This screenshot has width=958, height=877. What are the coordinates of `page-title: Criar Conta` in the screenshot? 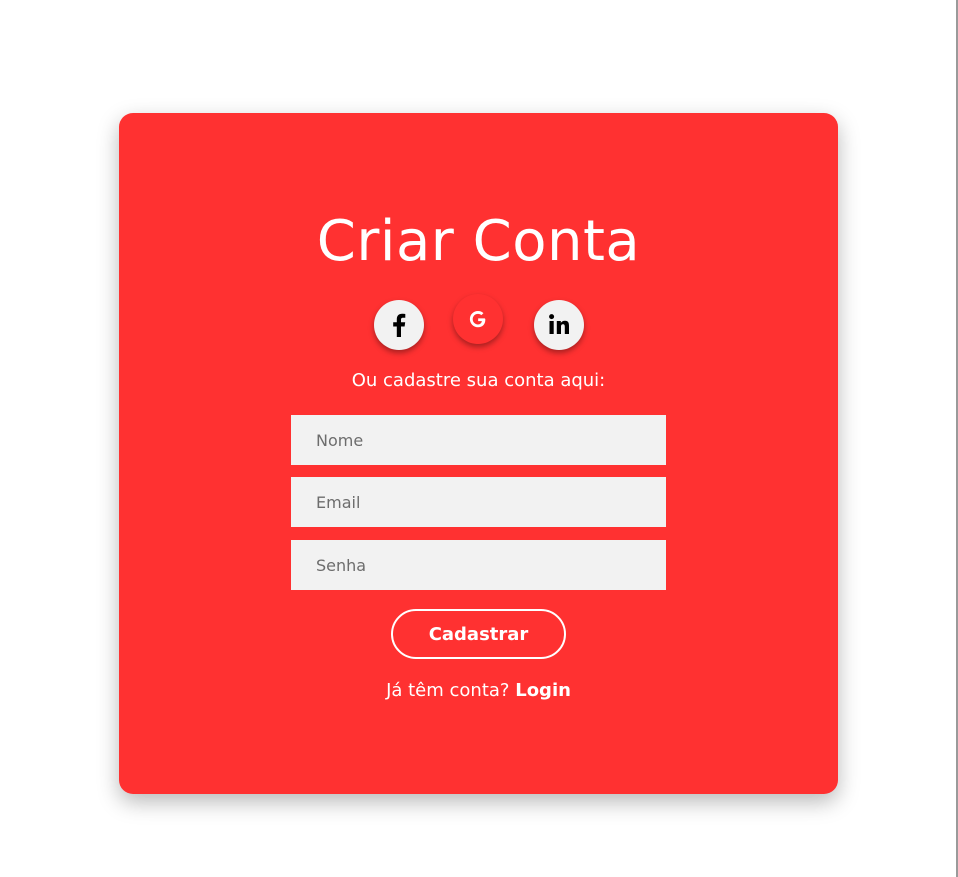 It's located at (478, 241).